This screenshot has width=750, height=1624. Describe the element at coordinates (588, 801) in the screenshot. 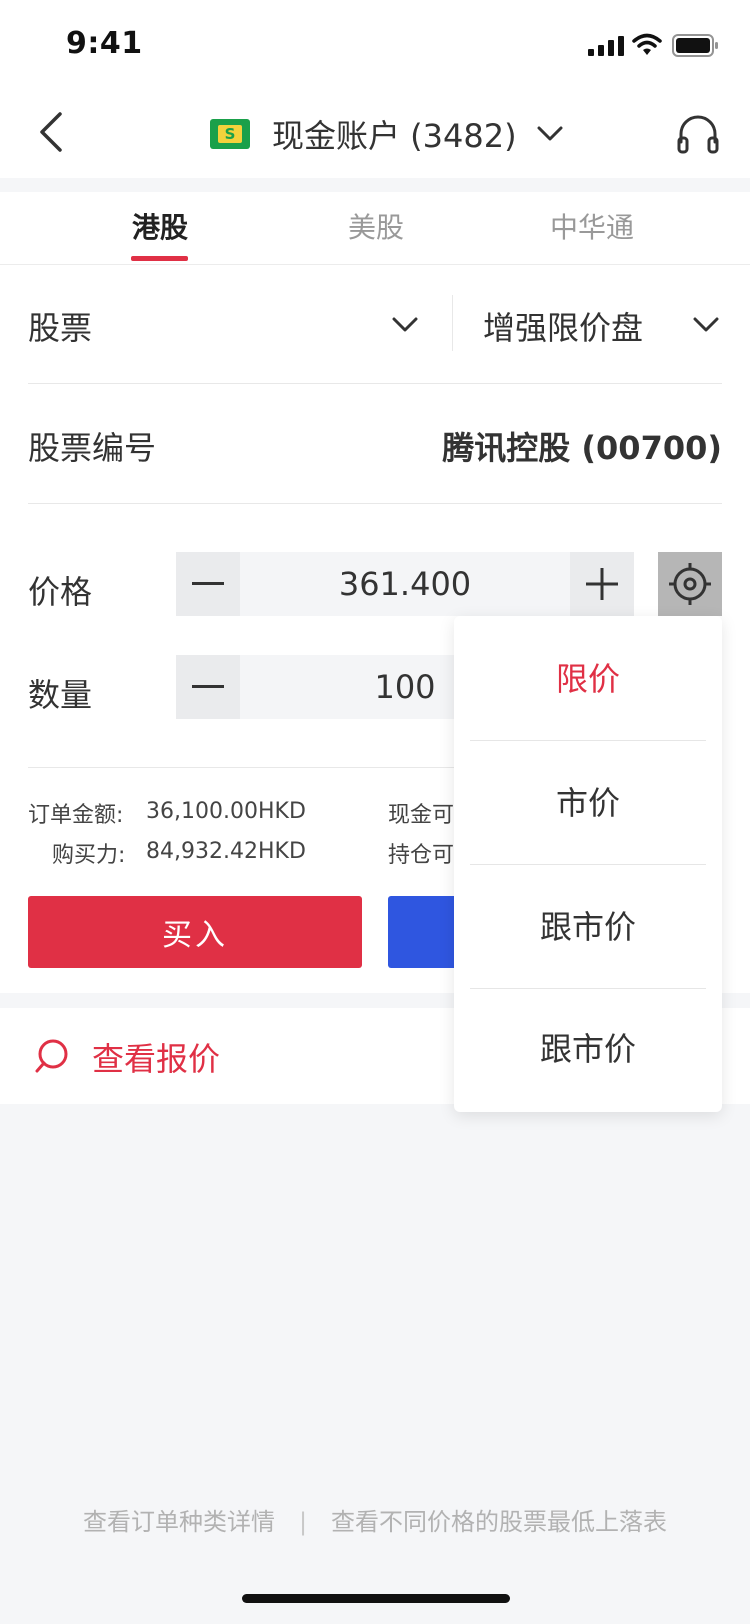

I see `dropdown-item-market: 市价` at that location.